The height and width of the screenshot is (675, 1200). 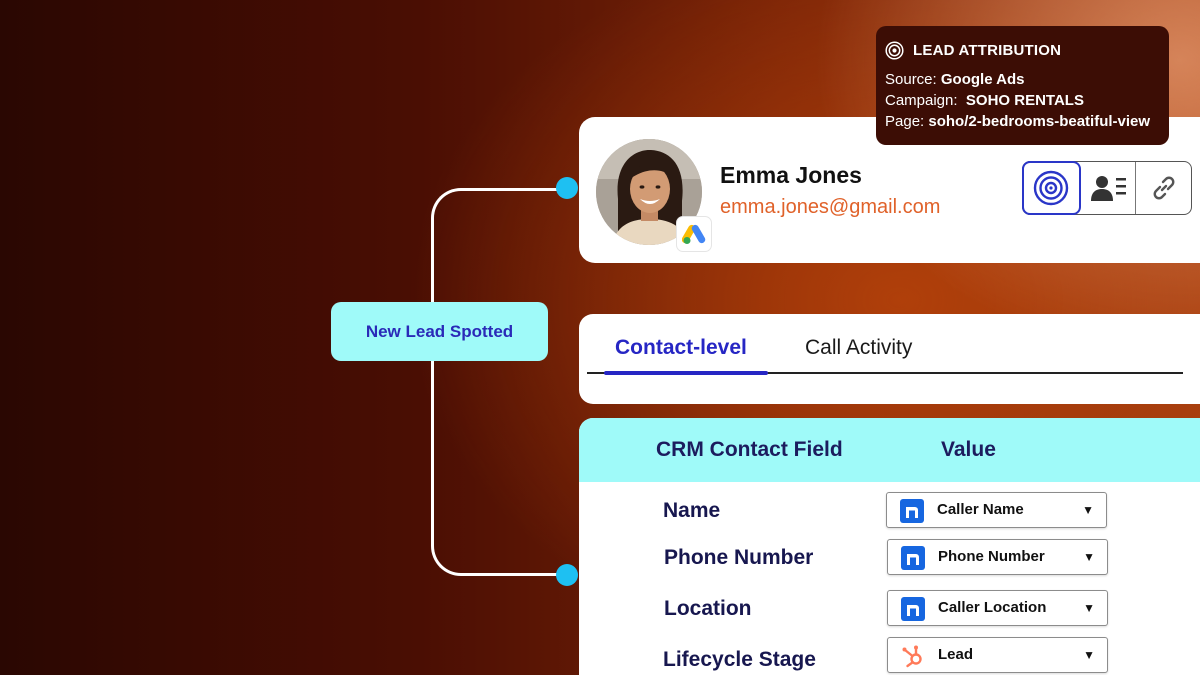 What do you see at coordinates (501, 382) in the screenshot?
I see `flow-connector-line` at bounding box center [501, 382].